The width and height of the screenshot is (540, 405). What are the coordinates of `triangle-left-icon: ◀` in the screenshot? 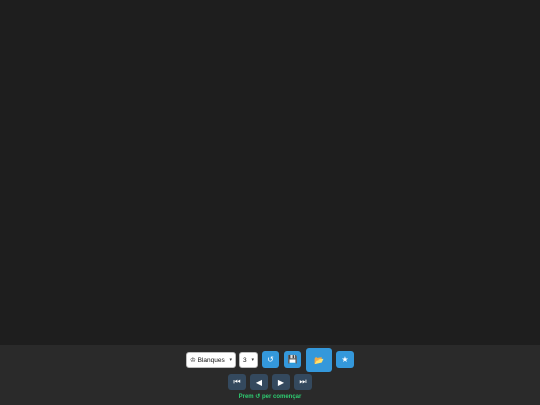 It's located at (259, 382).